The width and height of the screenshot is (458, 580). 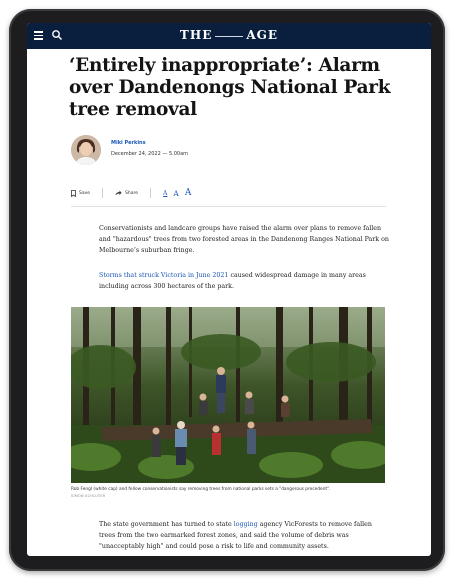 I want to click on share-button: Share, so click(x=126, y=193).